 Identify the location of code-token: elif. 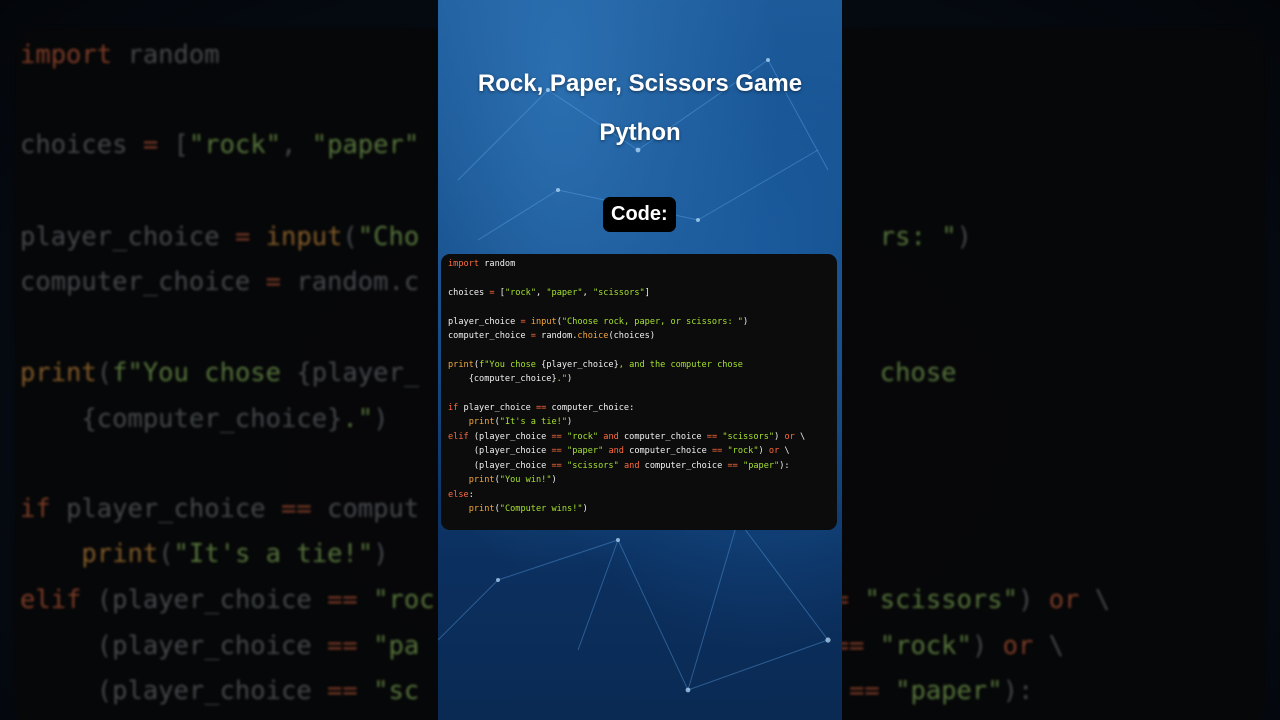
(458, 436).